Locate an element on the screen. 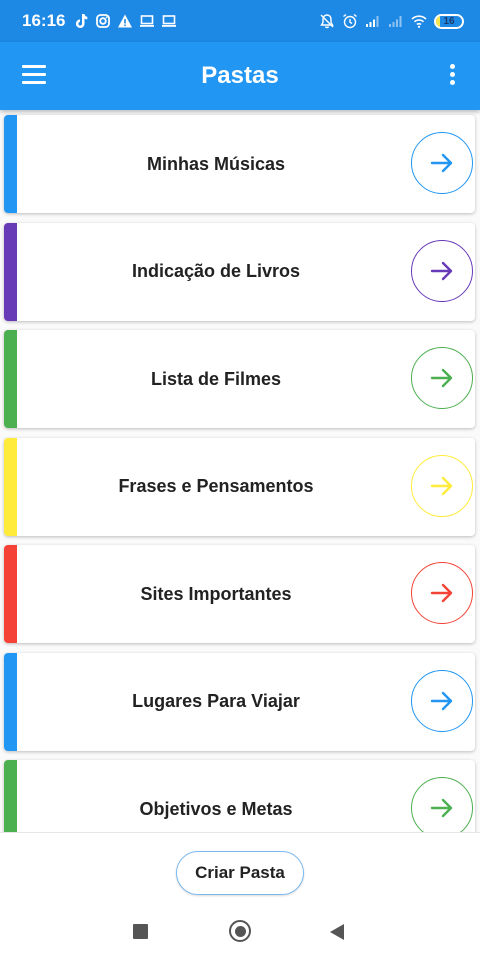  folder-name: Frases e Pensamentos is located at coordinates (216, 486).